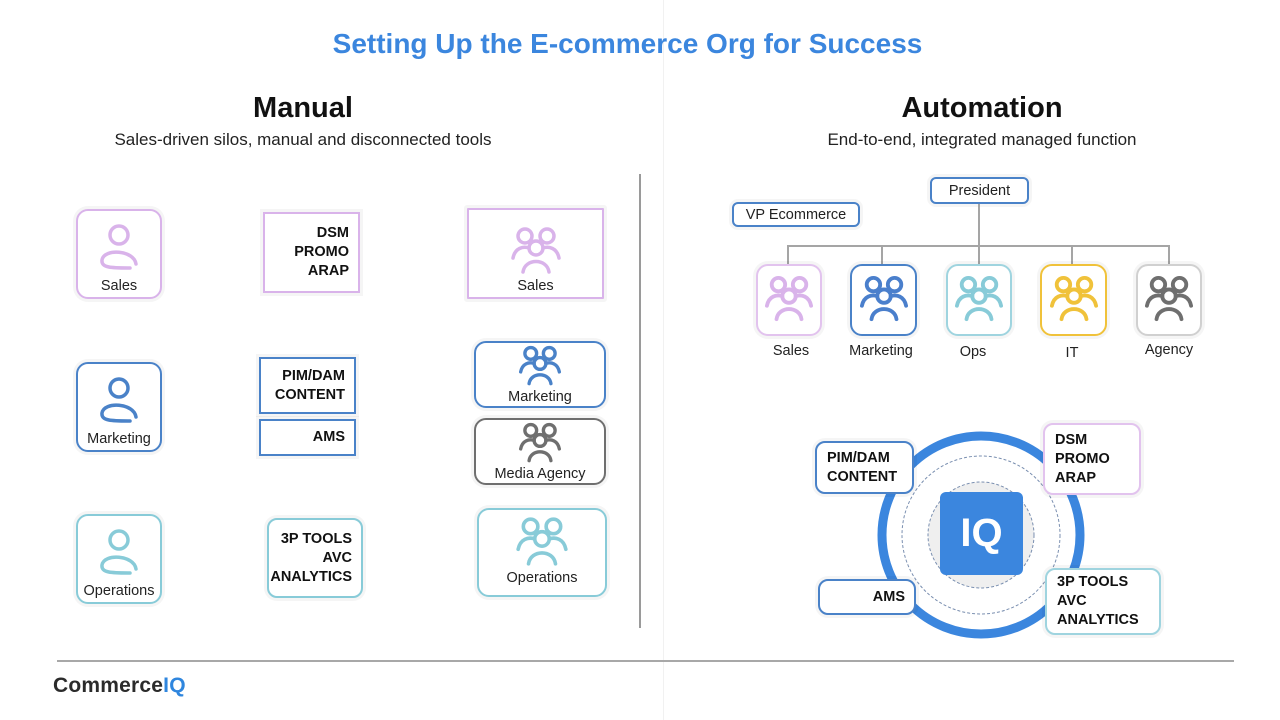 The width and height of the screenshot is (1280, 720). I want to click on commerceiq-logo: CommerceIQ, so click(119, 686).